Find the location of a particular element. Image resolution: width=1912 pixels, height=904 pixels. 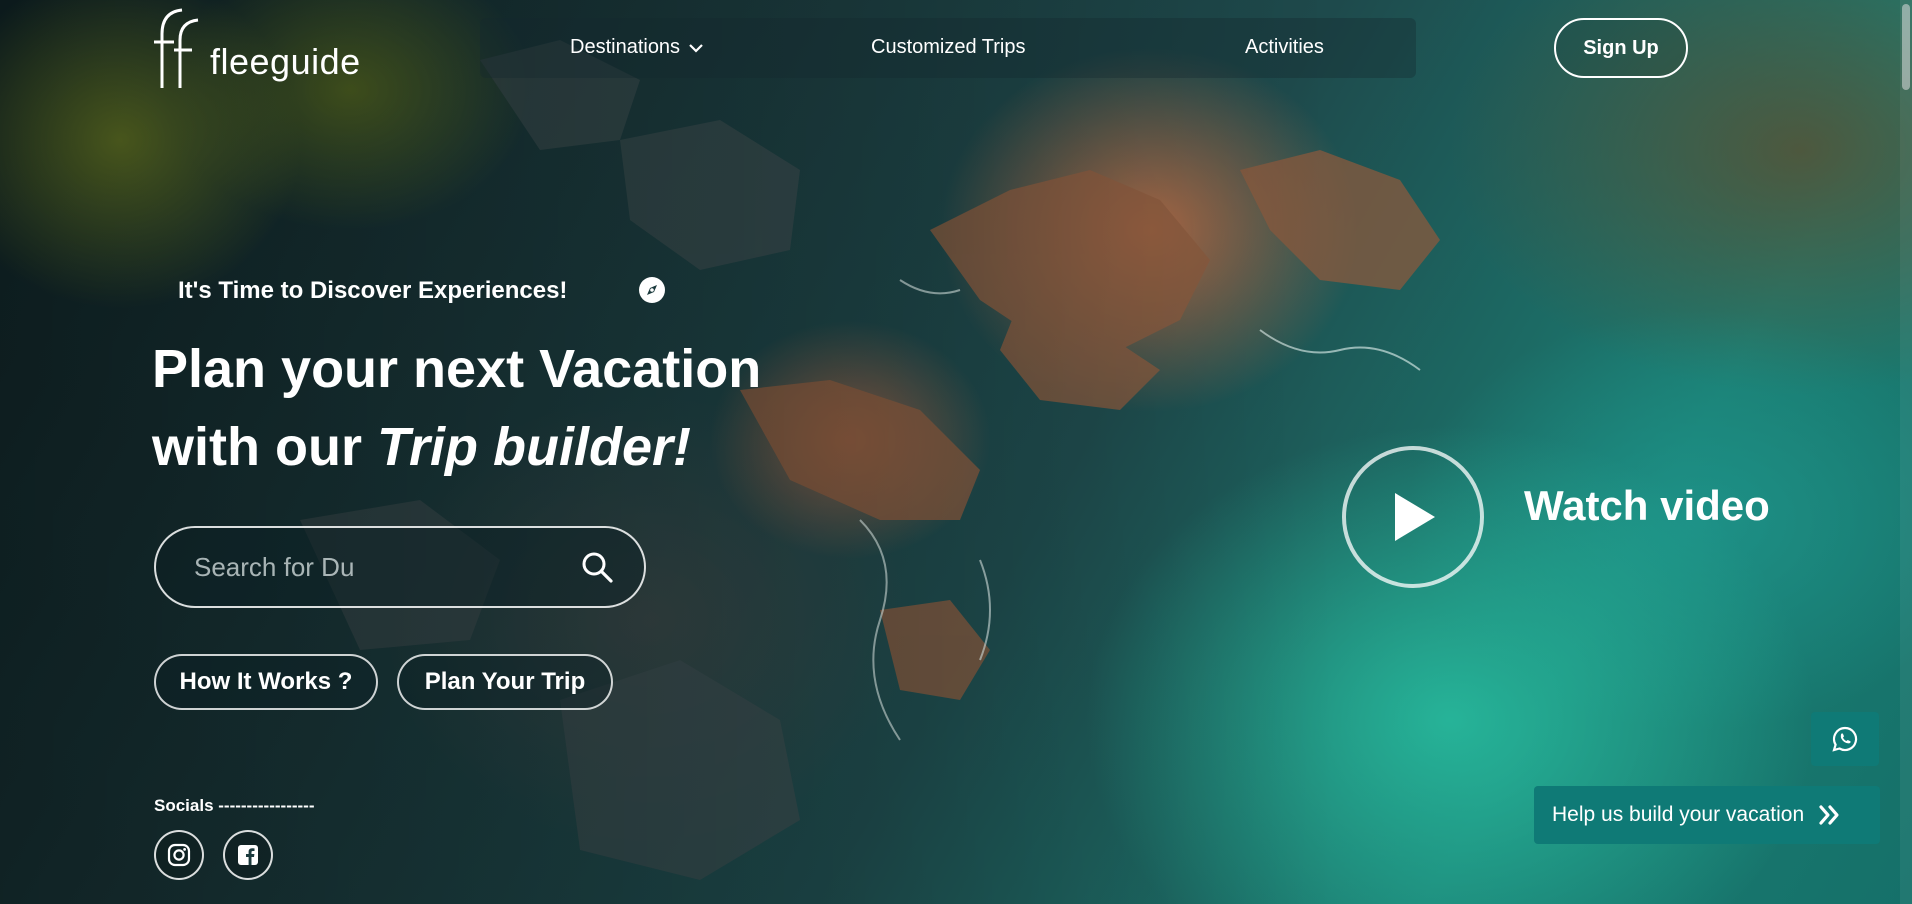

main-nav: Destinations Customized Trips Activities is located at coordinates (948, 48).